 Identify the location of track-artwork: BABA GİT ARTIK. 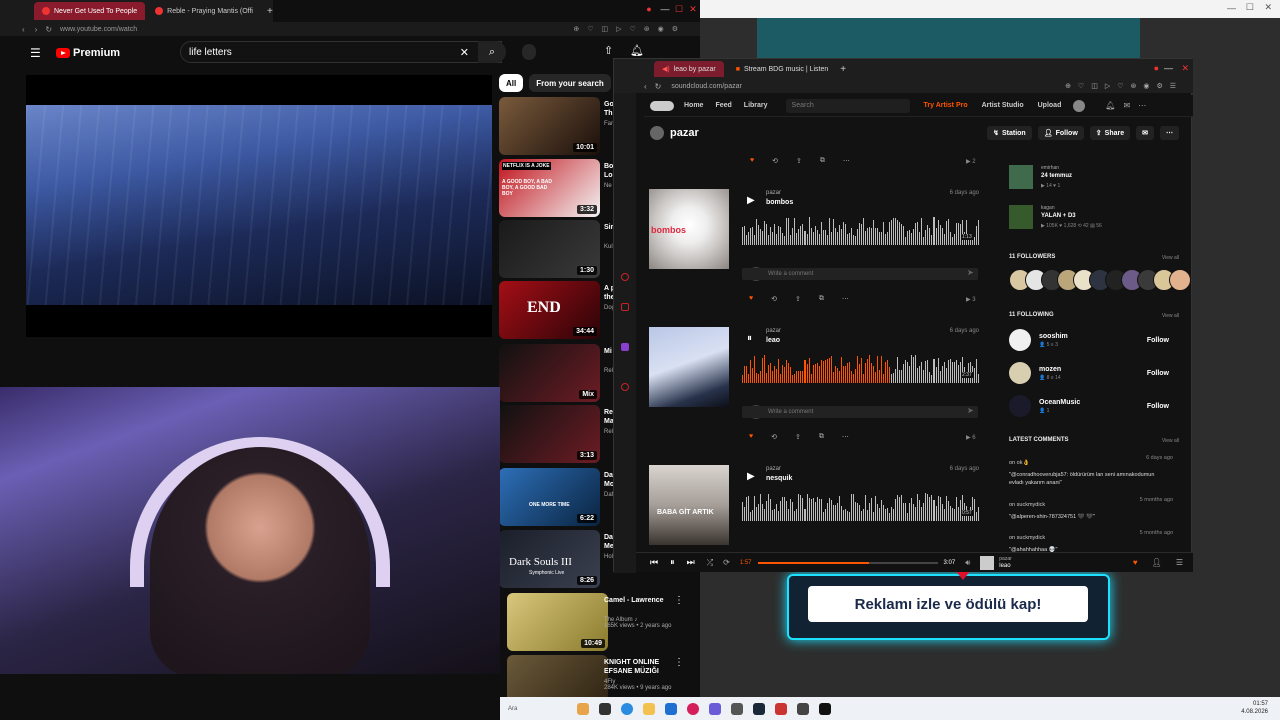
(689, 505).